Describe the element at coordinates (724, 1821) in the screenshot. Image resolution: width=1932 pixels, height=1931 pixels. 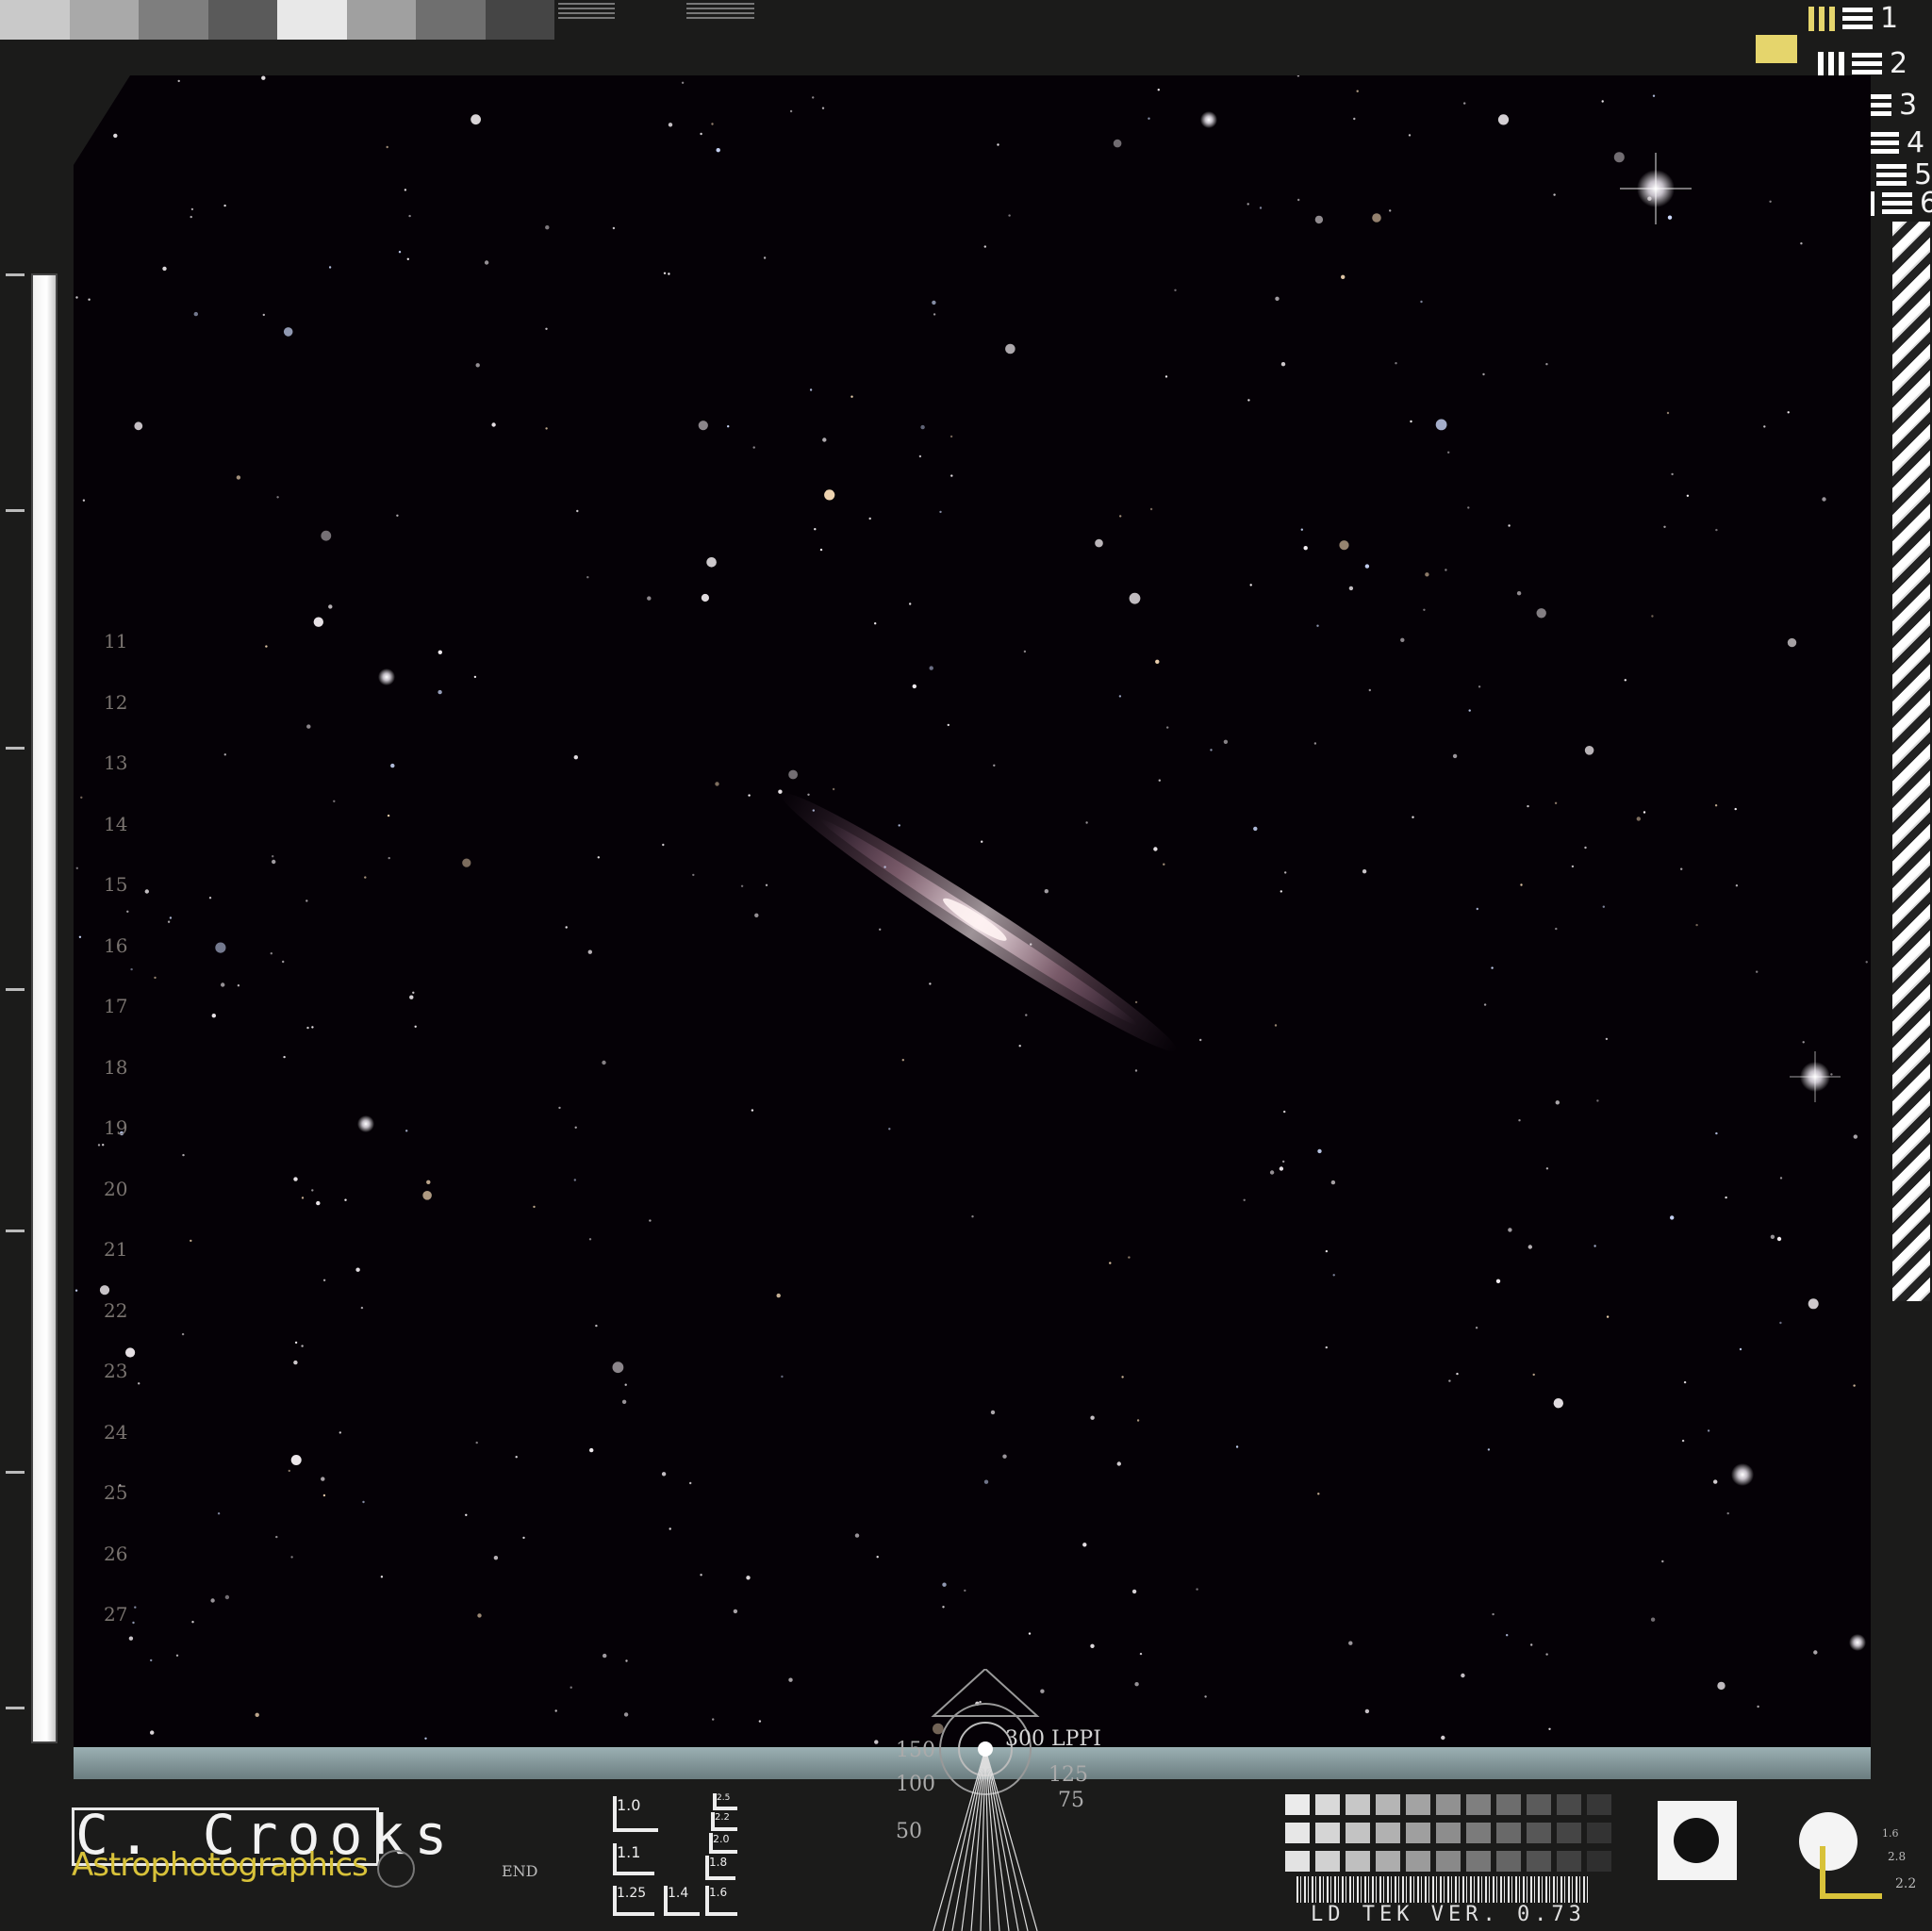
I see `resolution-block: 2.2` at that location.